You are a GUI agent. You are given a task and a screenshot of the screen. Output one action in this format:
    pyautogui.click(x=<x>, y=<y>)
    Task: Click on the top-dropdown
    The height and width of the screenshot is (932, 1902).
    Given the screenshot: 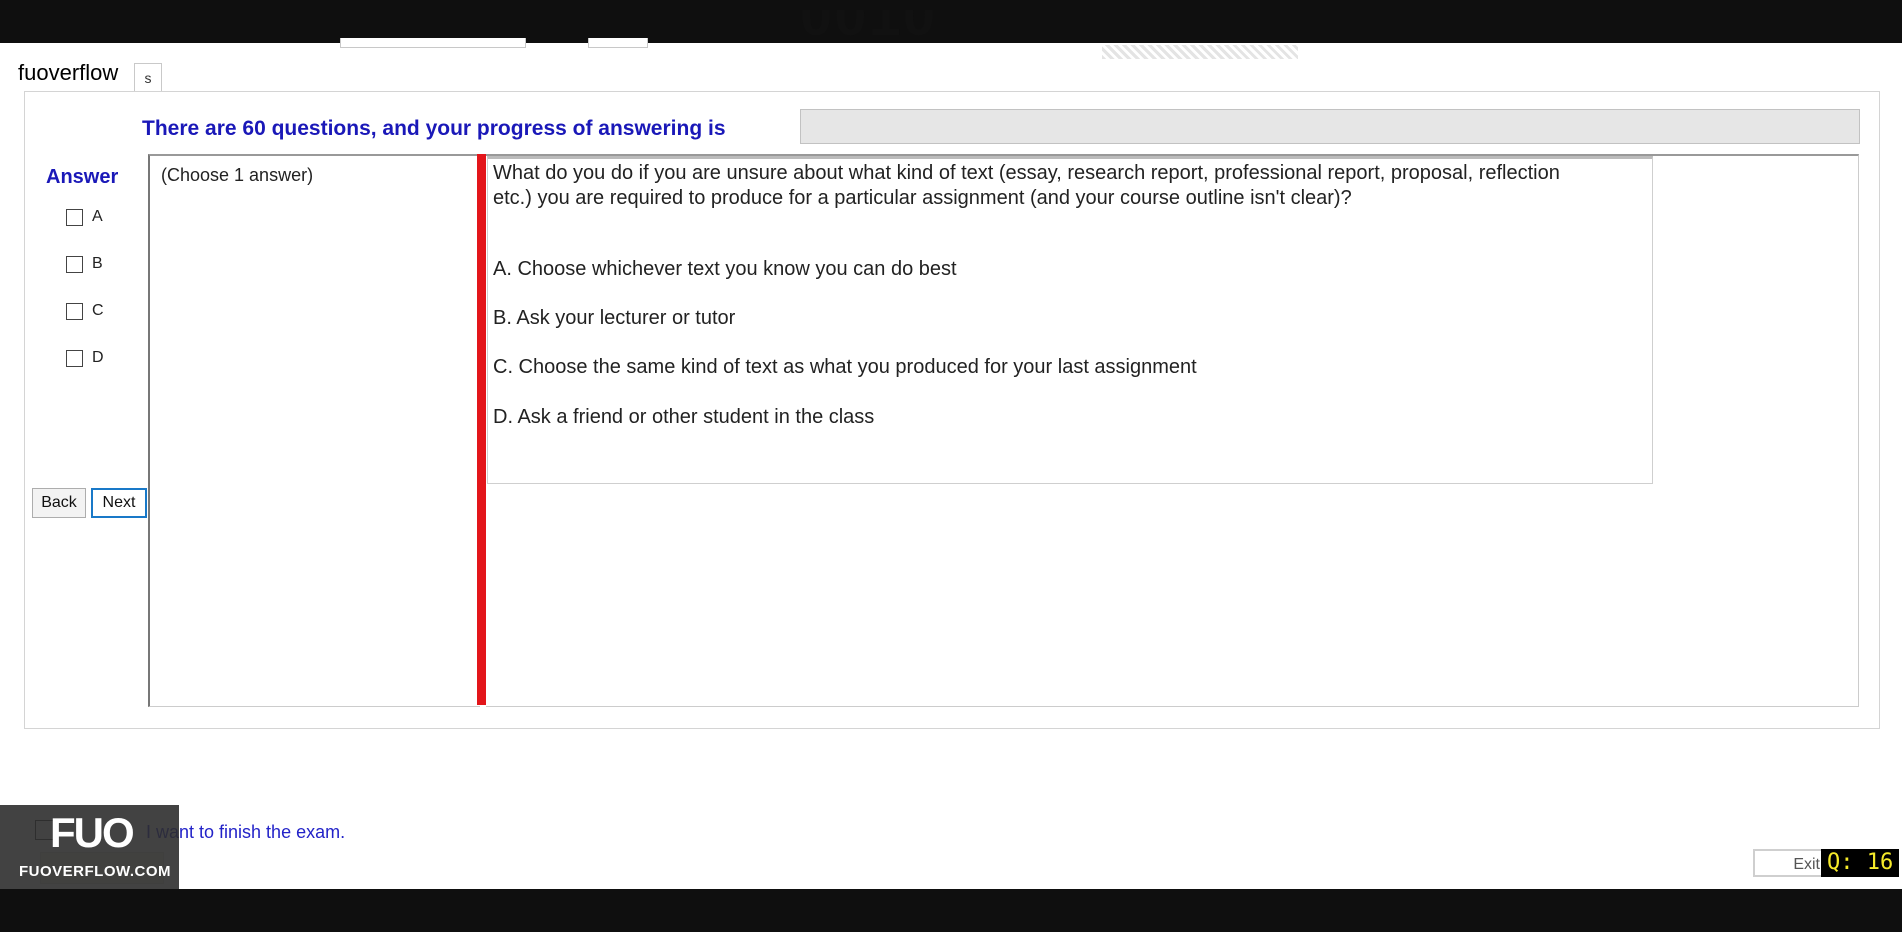 What is the action you would take?
    pyautogui.click(x=433, y=43)
    